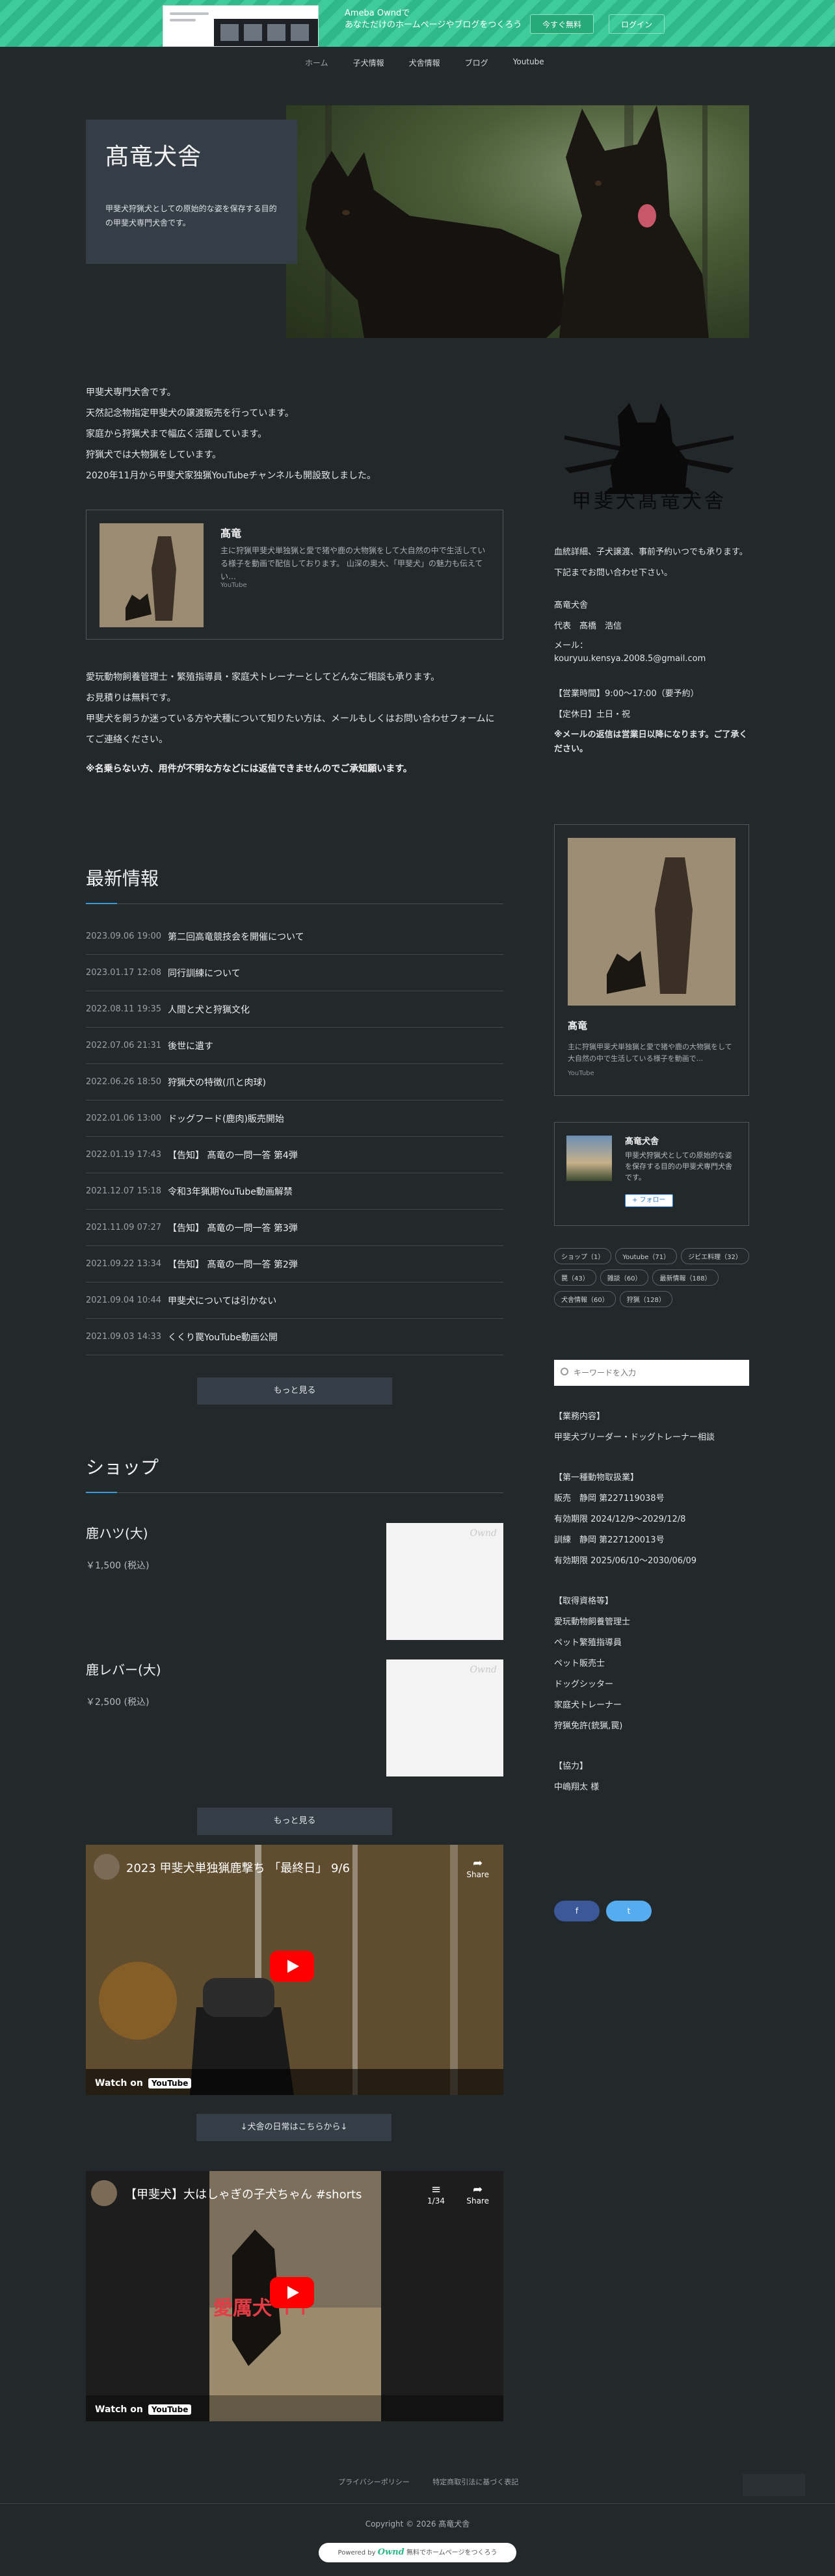 The width and height of the screenshot is (835, 2576). What do you see at coordinates (483, 1670) in the screenshot?
I see `ownd-watermark: Ownd` at bounding box center [483, 1670].